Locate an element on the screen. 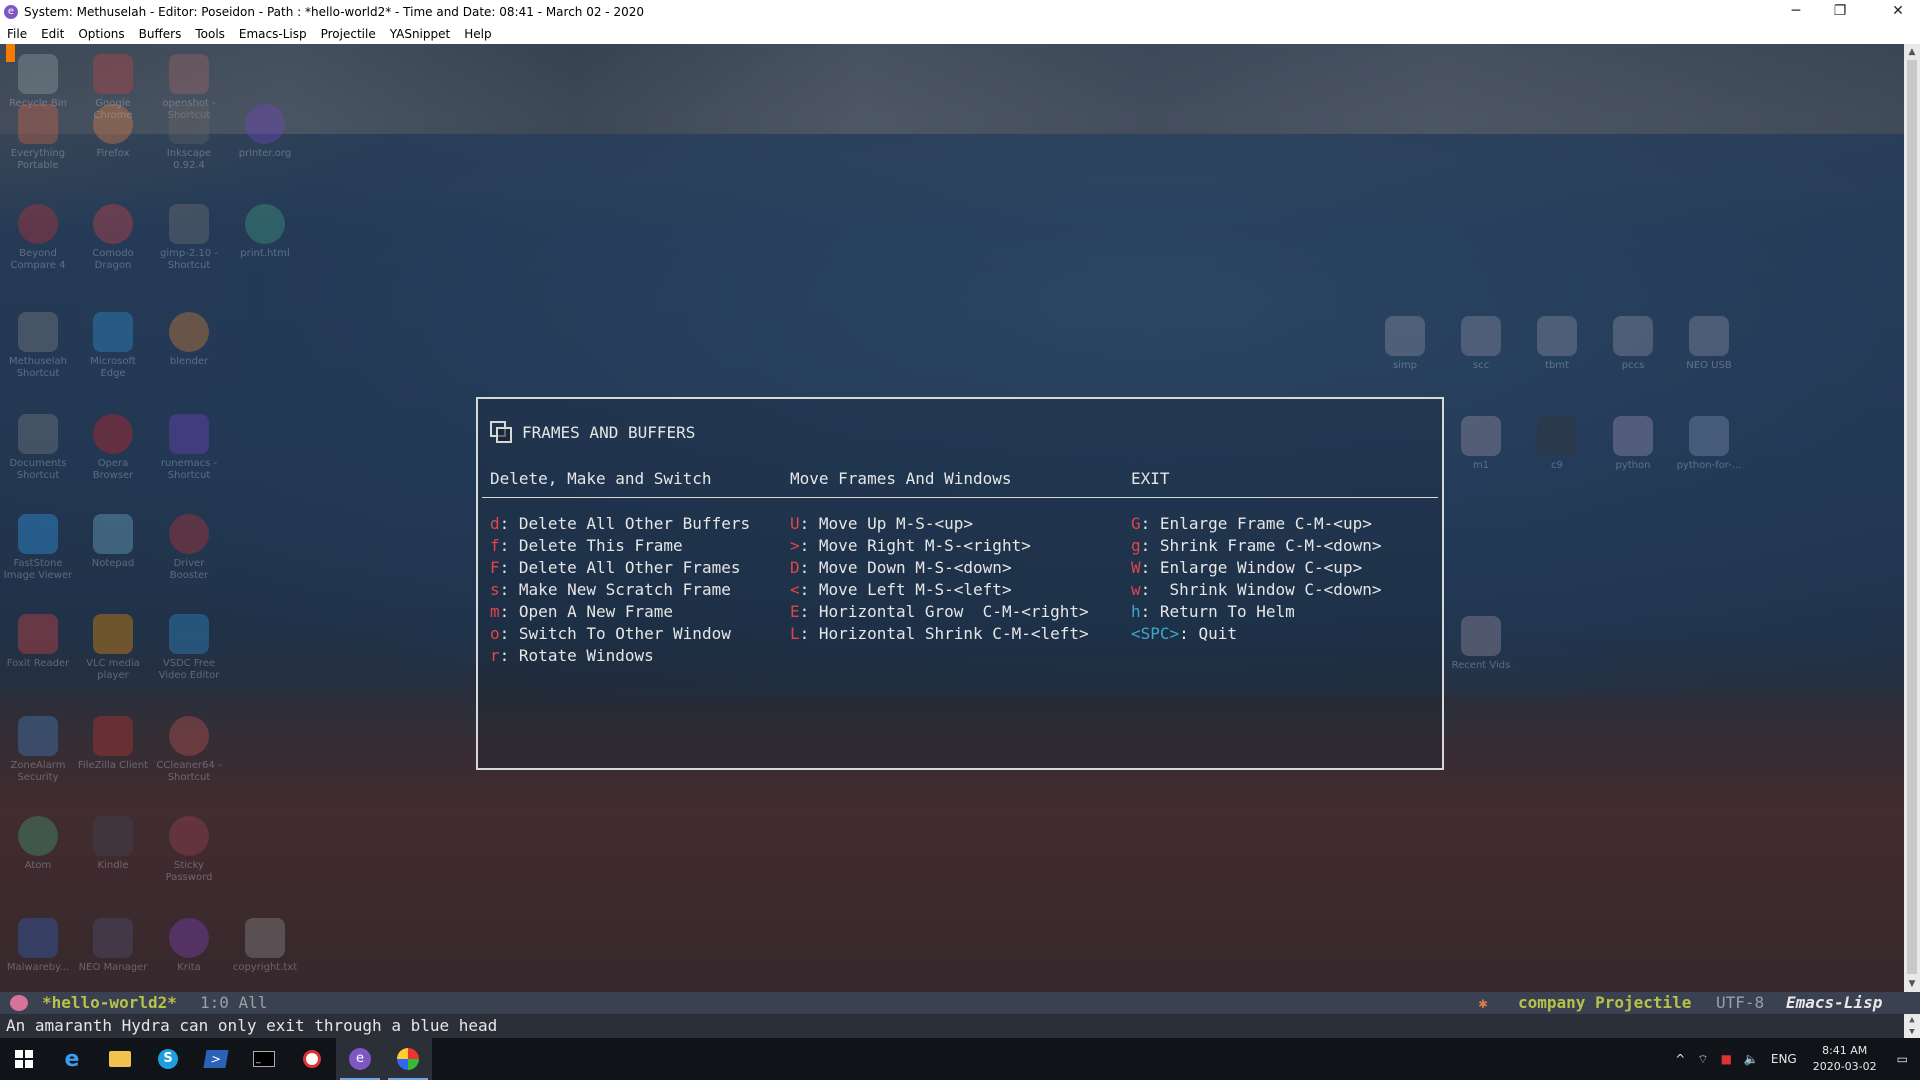 The width and height of the screenshot is (1920, 1080). desktop-icon: Documents Shortcut is located at coordinates (38, 448).